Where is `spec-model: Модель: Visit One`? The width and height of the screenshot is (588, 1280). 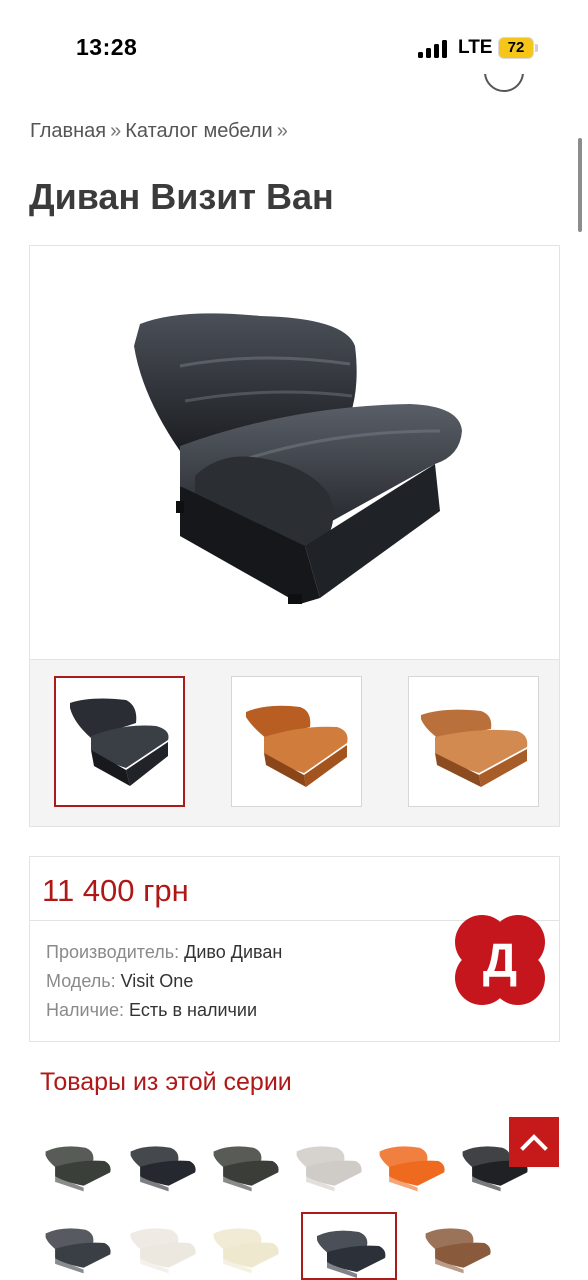
spec-model: Модель: Visit One is located at coordinates (119, 981).